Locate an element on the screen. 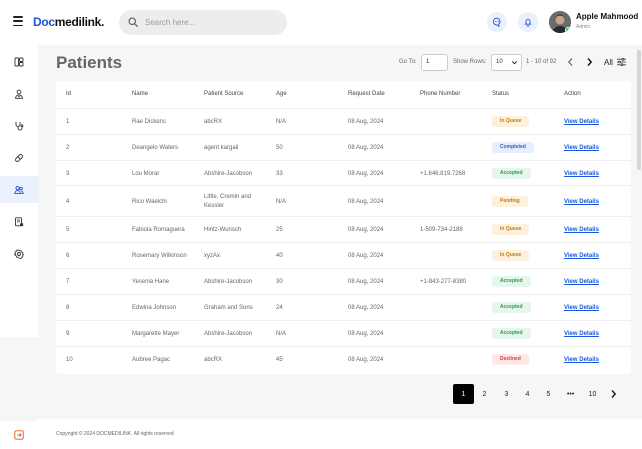 This screenshot has height=449, width=642. messages-button is located at coordinates (497, 22).